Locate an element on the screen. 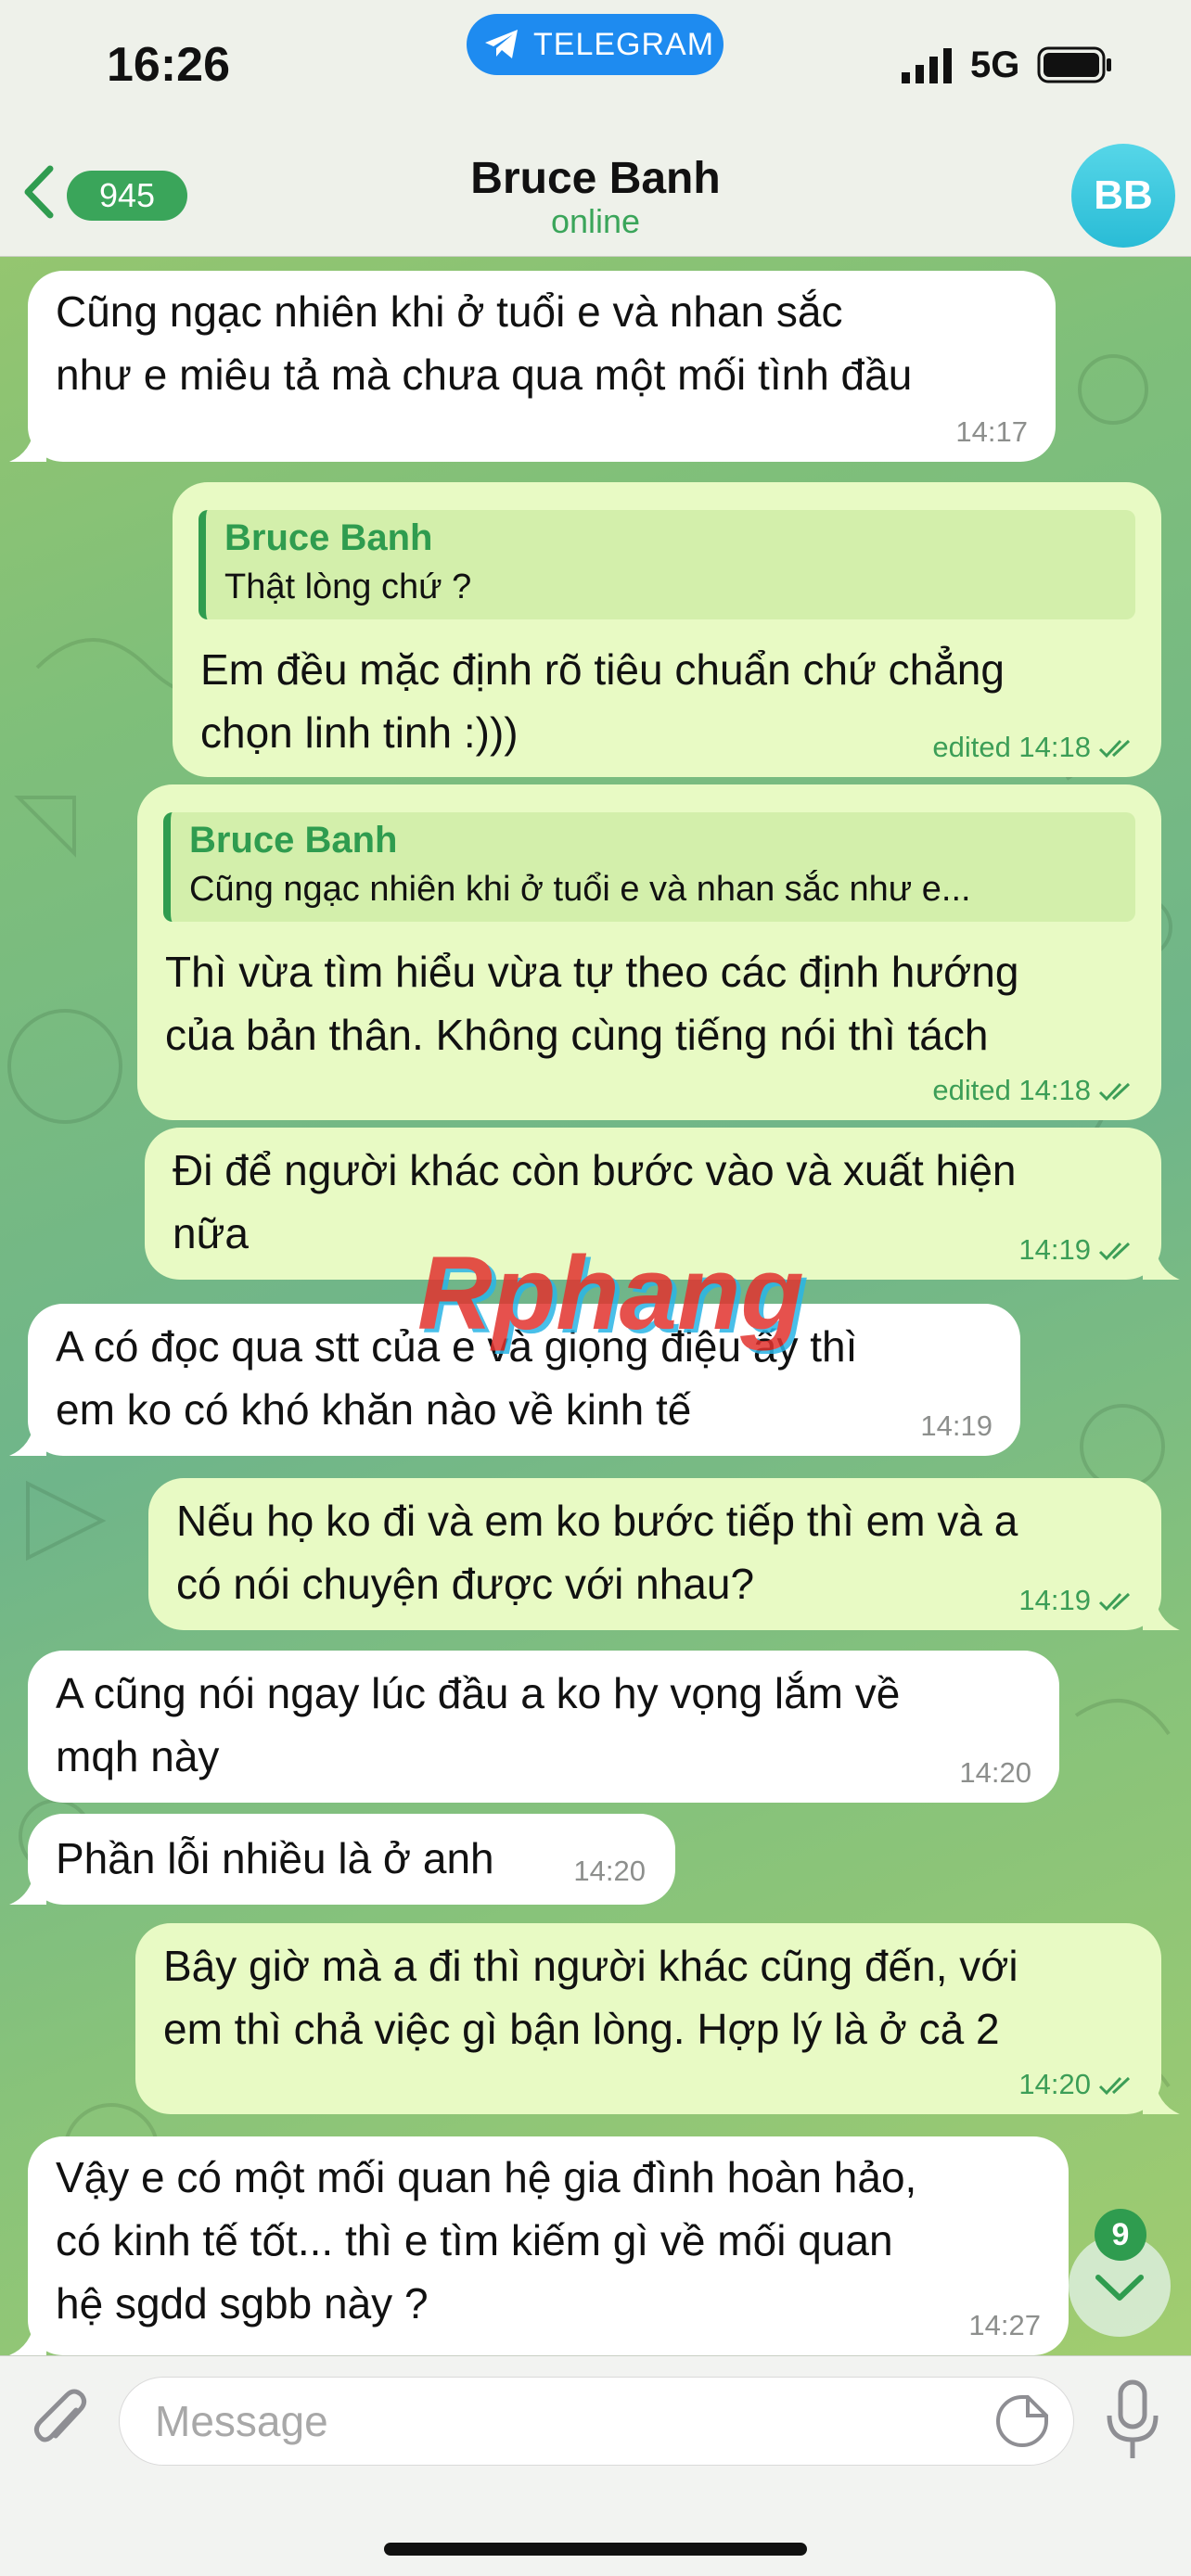  battery-icon is located at coordinates (1074, 64).